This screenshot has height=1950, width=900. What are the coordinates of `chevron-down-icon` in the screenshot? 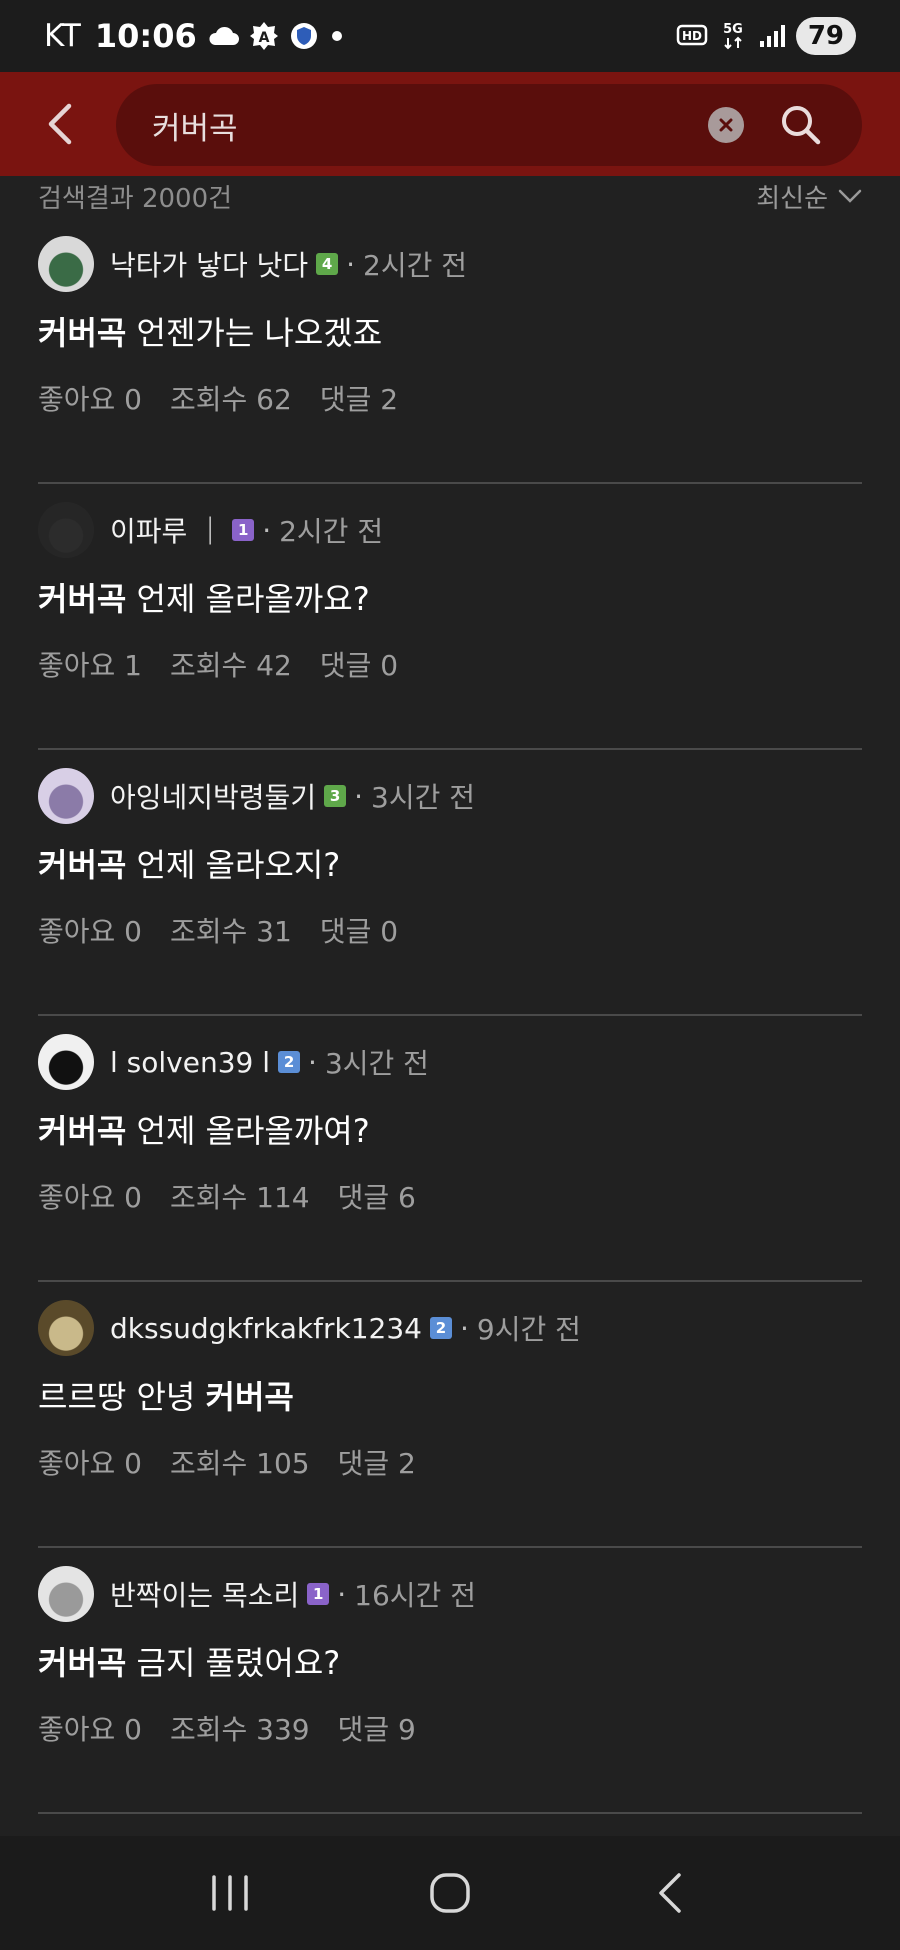 It's located at (850, 196).